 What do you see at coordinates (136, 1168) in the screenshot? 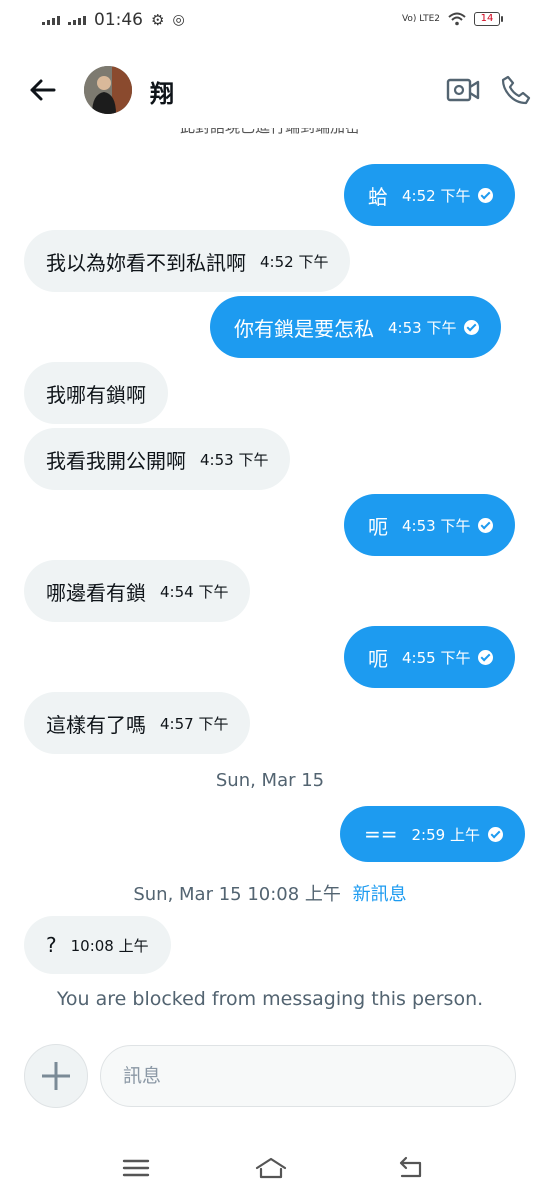
I see `menu-icon` at bounding box center [136, 1168].